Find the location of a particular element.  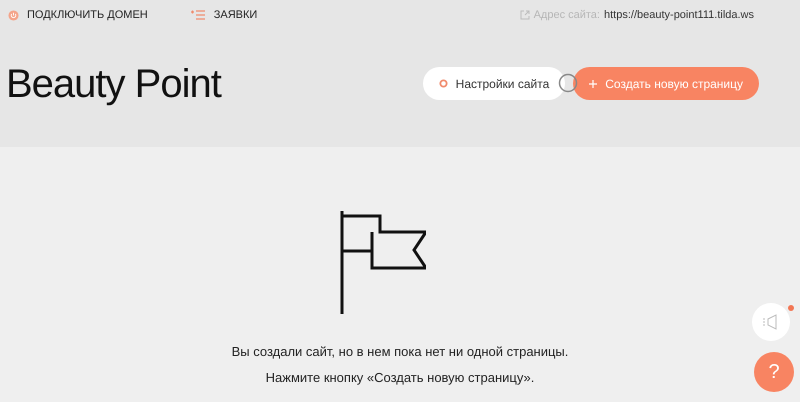

site-settings-button: Настройки сайта is located at coordinates (494, 83).